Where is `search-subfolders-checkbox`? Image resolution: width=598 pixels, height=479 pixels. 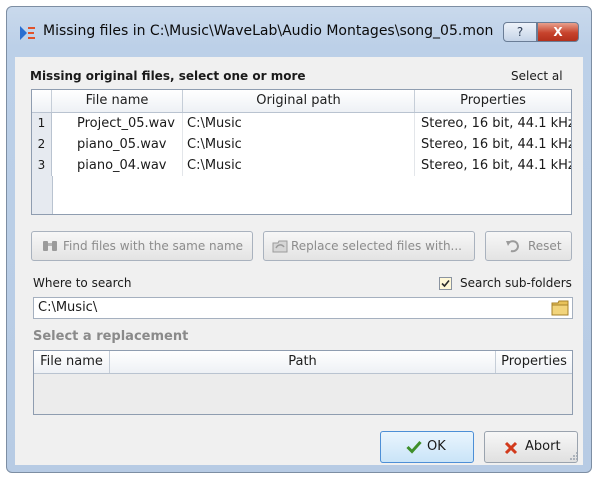 search-subfolders-checkbox is located at coordinates (445, 283).